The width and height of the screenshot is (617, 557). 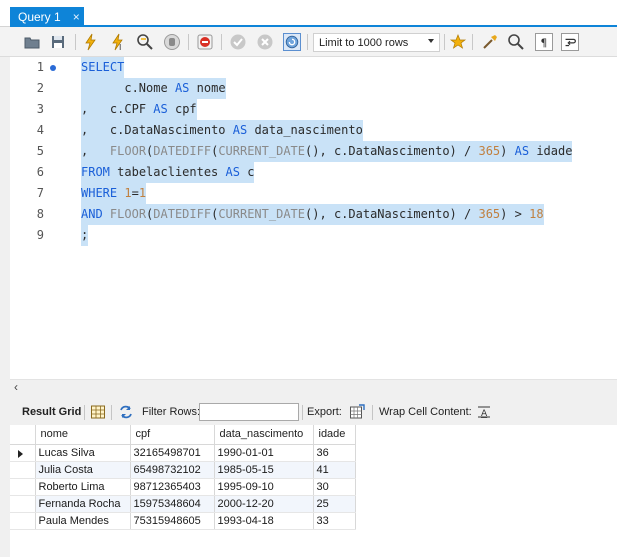 What do you see at coordinates (238, 42) in the screenshot?
I see `commit-icon` at bounding box center [238, 42].